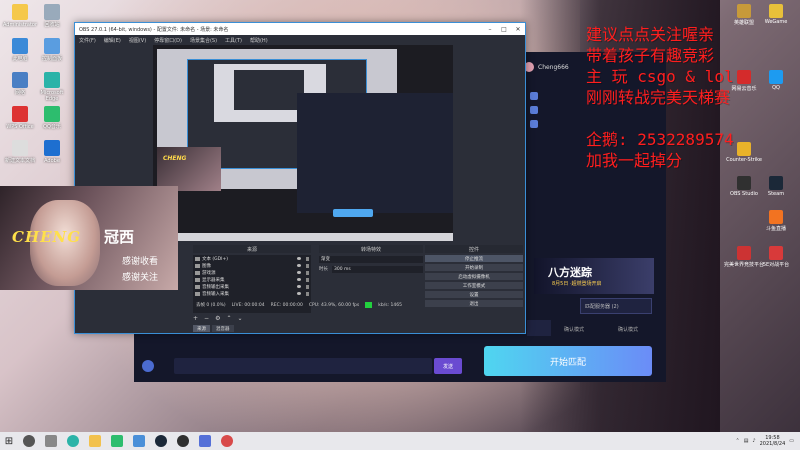 This screenshot has width=800, height=450. Describe the element at coordinates (252, 286) in the screenshot. I see `source-item: 音频输出采集` at that location.